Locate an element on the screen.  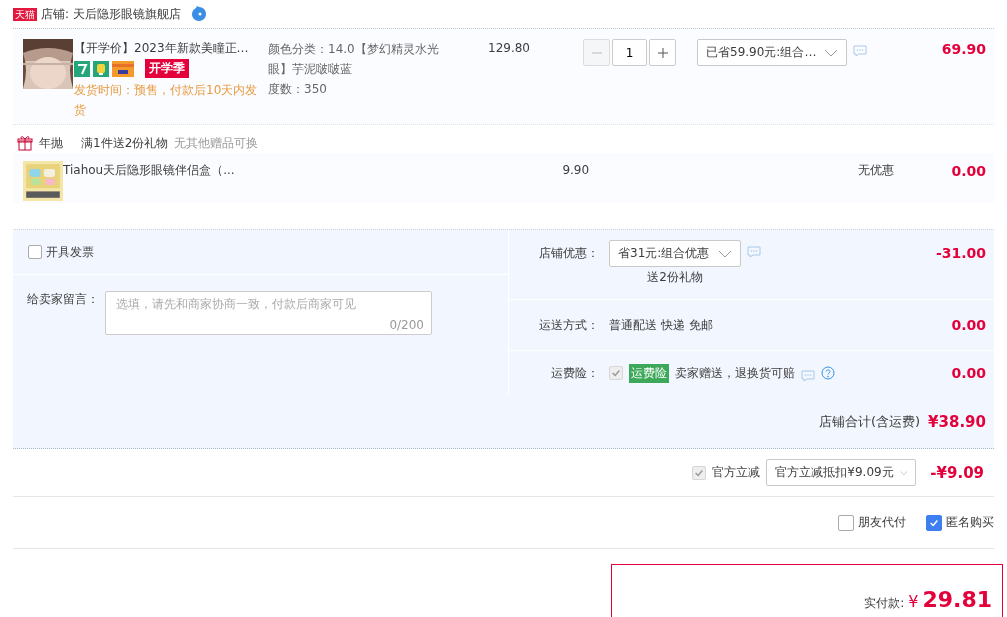
help-icon is located at coordinates (828, 373).